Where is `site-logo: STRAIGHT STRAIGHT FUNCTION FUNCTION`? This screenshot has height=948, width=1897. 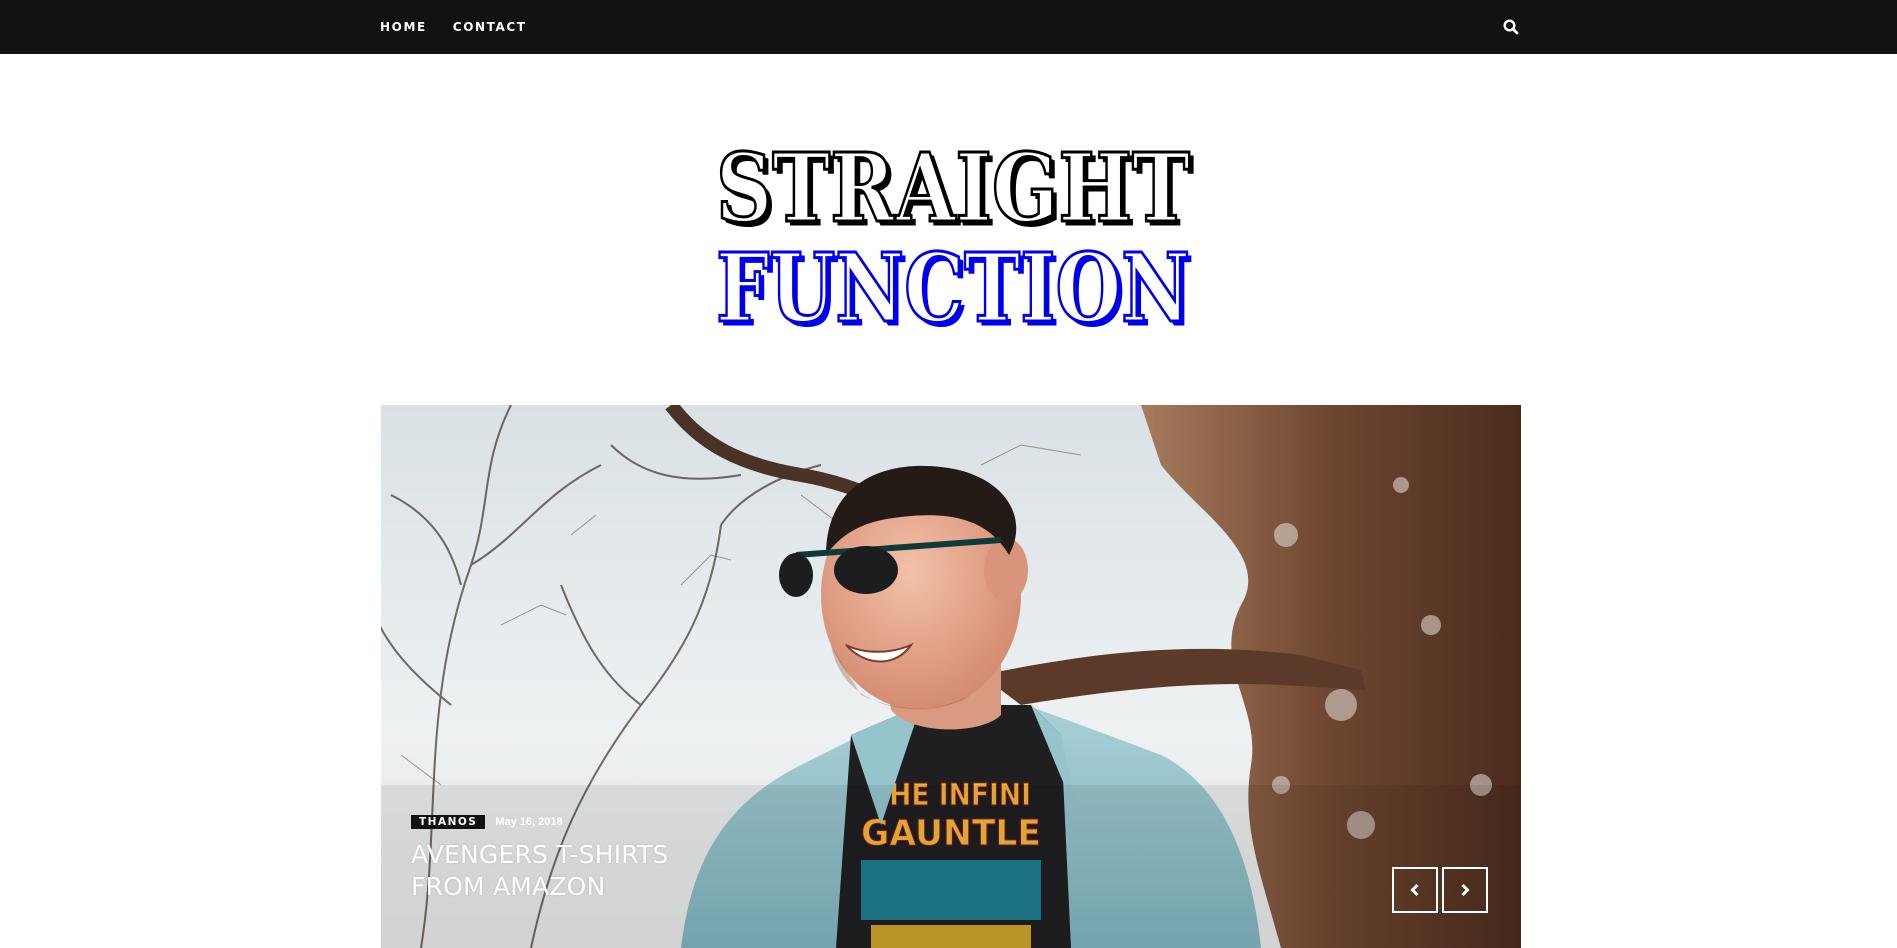 site-logo: STRAIGHT STRAIGHT FUNCTION FUNCTION is located at coordinates (951, 228).